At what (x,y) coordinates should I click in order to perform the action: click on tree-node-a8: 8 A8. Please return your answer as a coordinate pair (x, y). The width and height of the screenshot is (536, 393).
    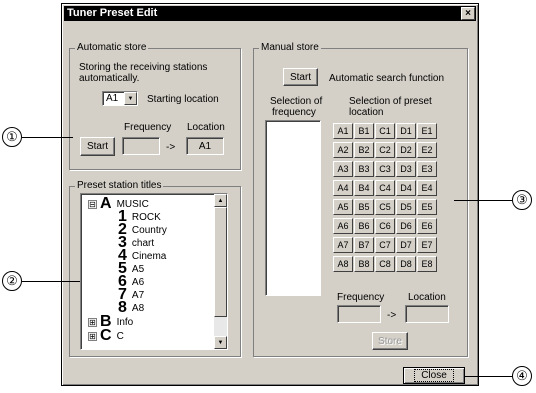
    Looking at the image, I should click on (131, 307).